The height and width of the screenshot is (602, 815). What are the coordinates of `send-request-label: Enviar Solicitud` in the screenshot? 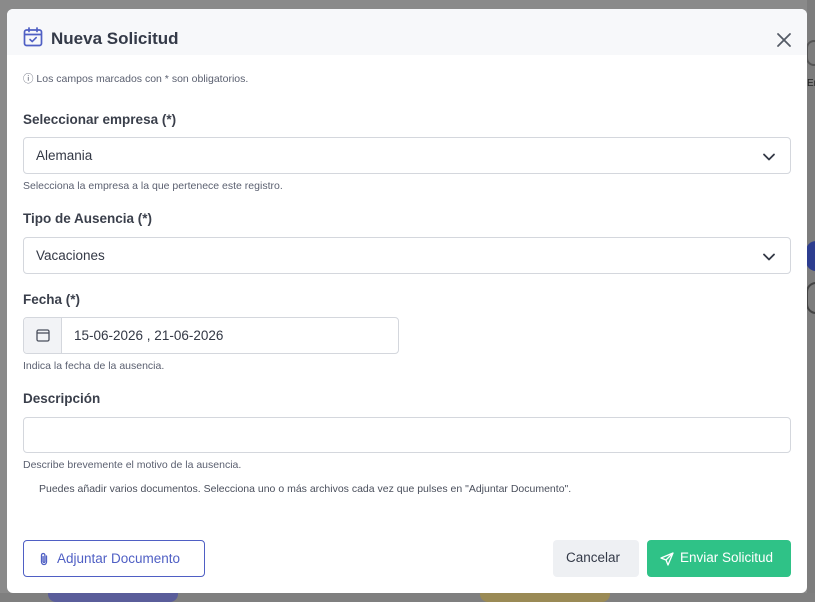 It's located at (727, 557).